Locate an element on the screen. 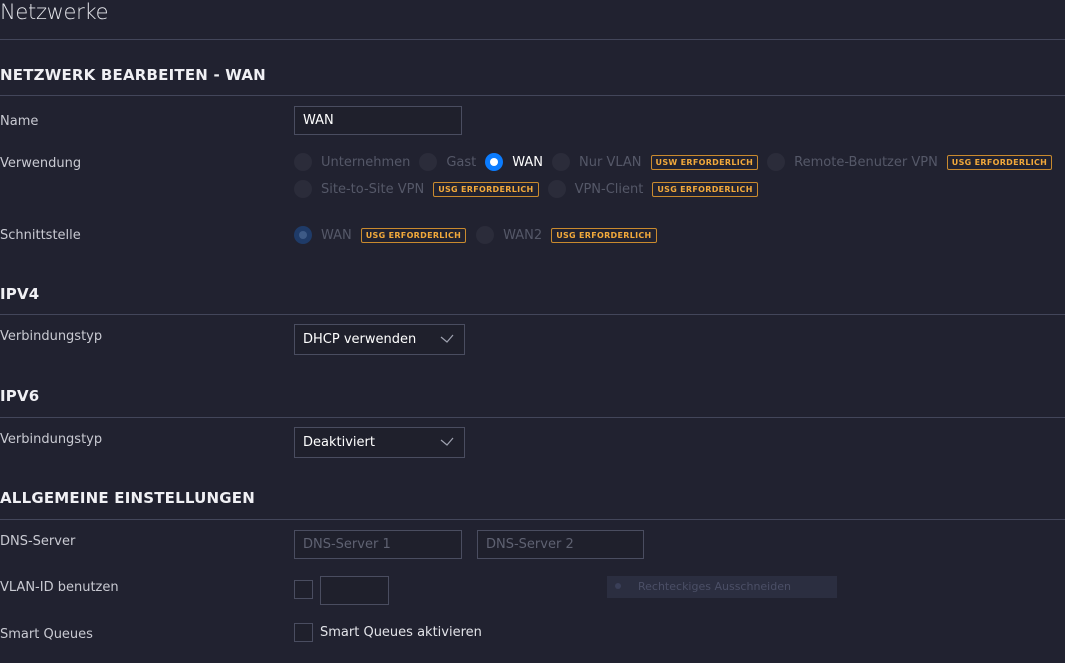 The image size is (1065, 663). usage-option-label: Nur VLAN is located at coordinates (610, 162).